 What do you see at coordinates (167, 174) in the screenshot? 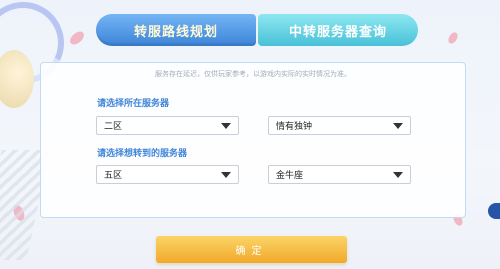
I see `target-region-select: 五区` at bounding box center [167, 174].